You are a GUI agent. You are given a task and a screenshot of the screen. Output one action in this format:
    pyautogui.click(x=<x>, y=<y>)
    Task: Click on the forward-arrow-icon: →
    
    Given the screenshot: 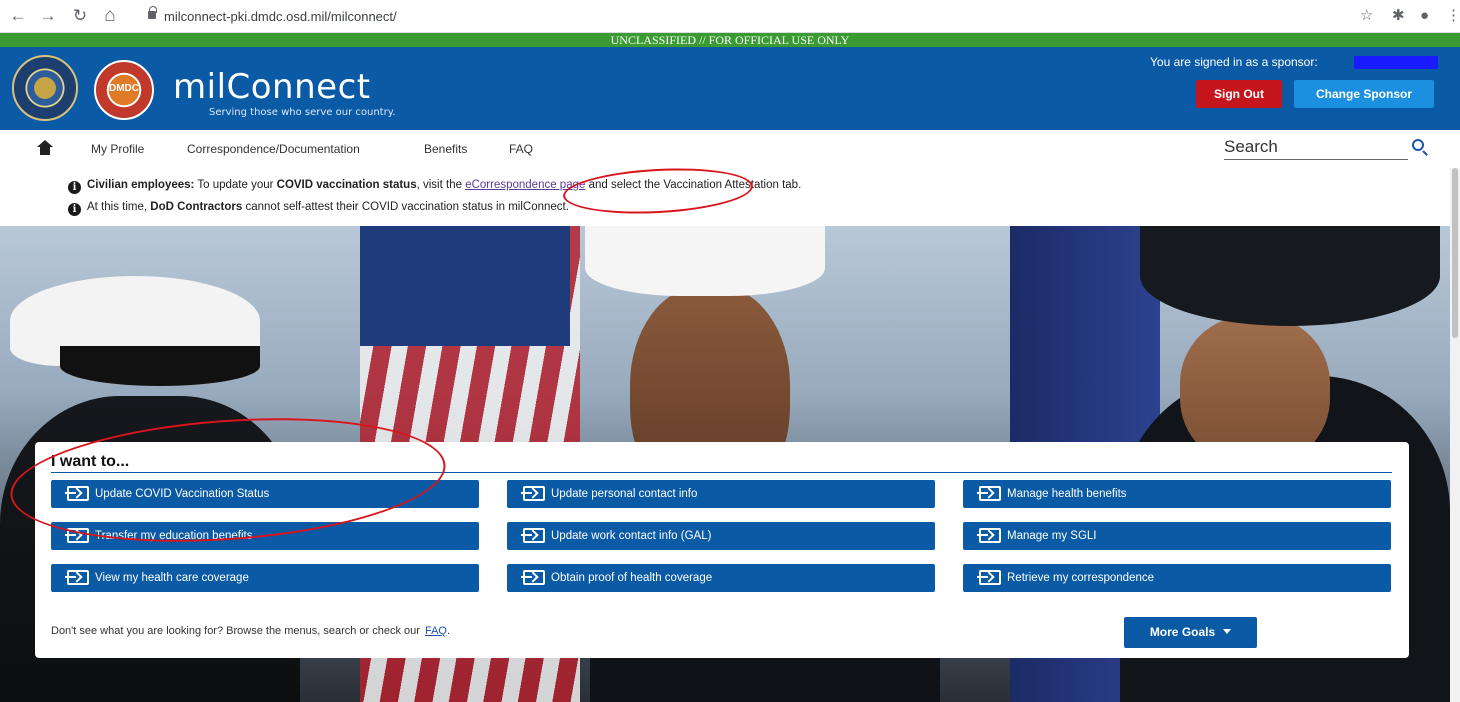 What is the action you would take?
    pyautogui.click(x=48, y=16)
    